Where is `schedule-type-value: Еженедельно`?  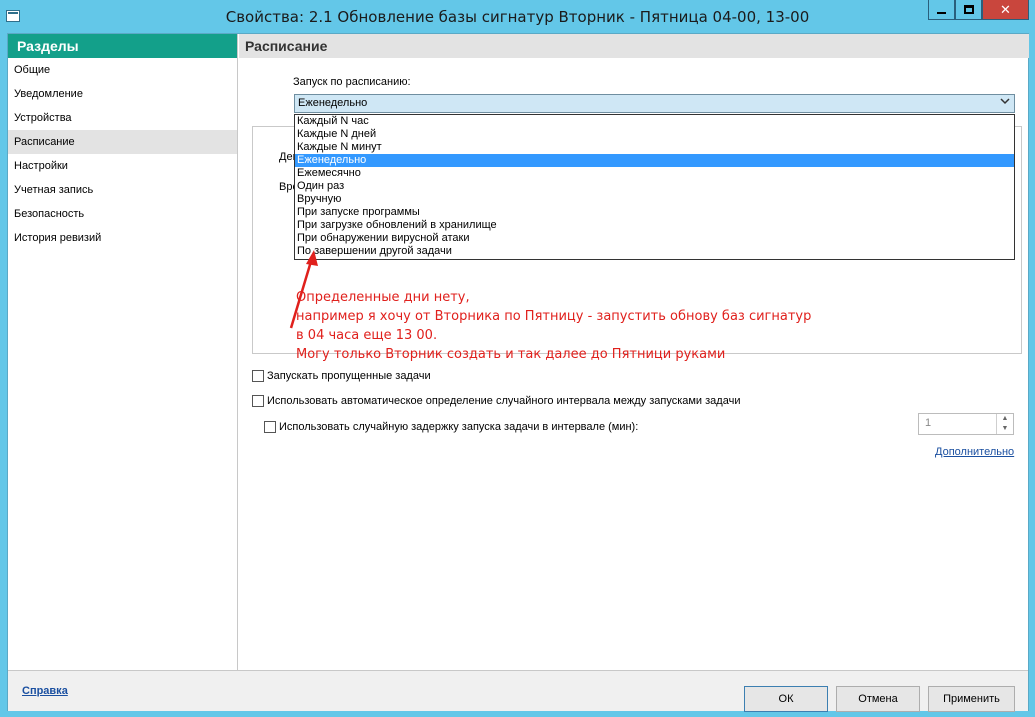
schedule-type-value: Еженедельно is located at coordinates (333, 103).